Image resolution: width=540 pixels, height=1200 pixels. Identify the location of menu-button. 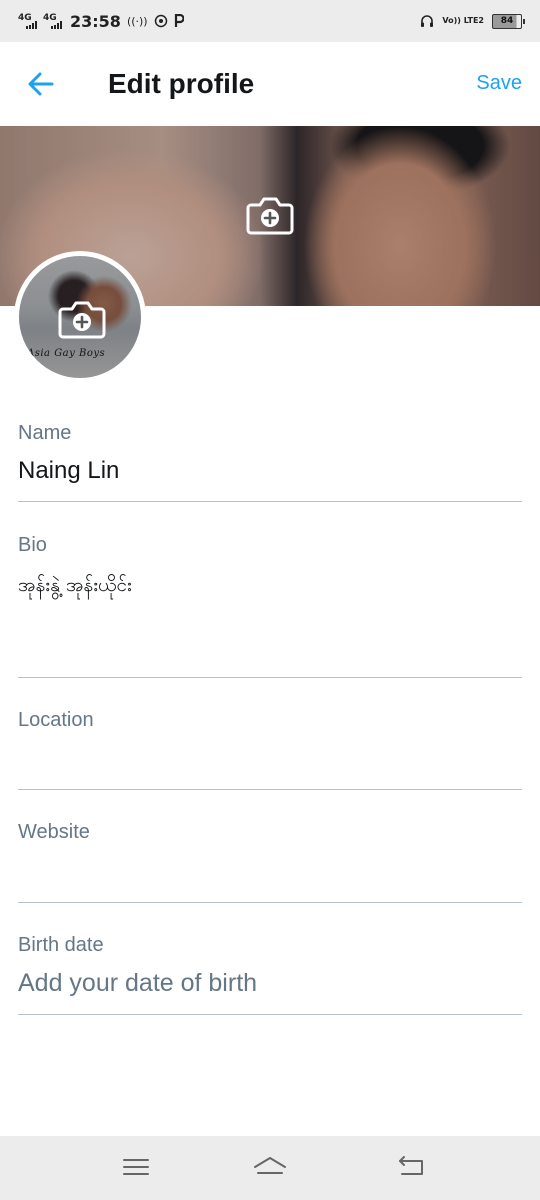
(136, 1167).